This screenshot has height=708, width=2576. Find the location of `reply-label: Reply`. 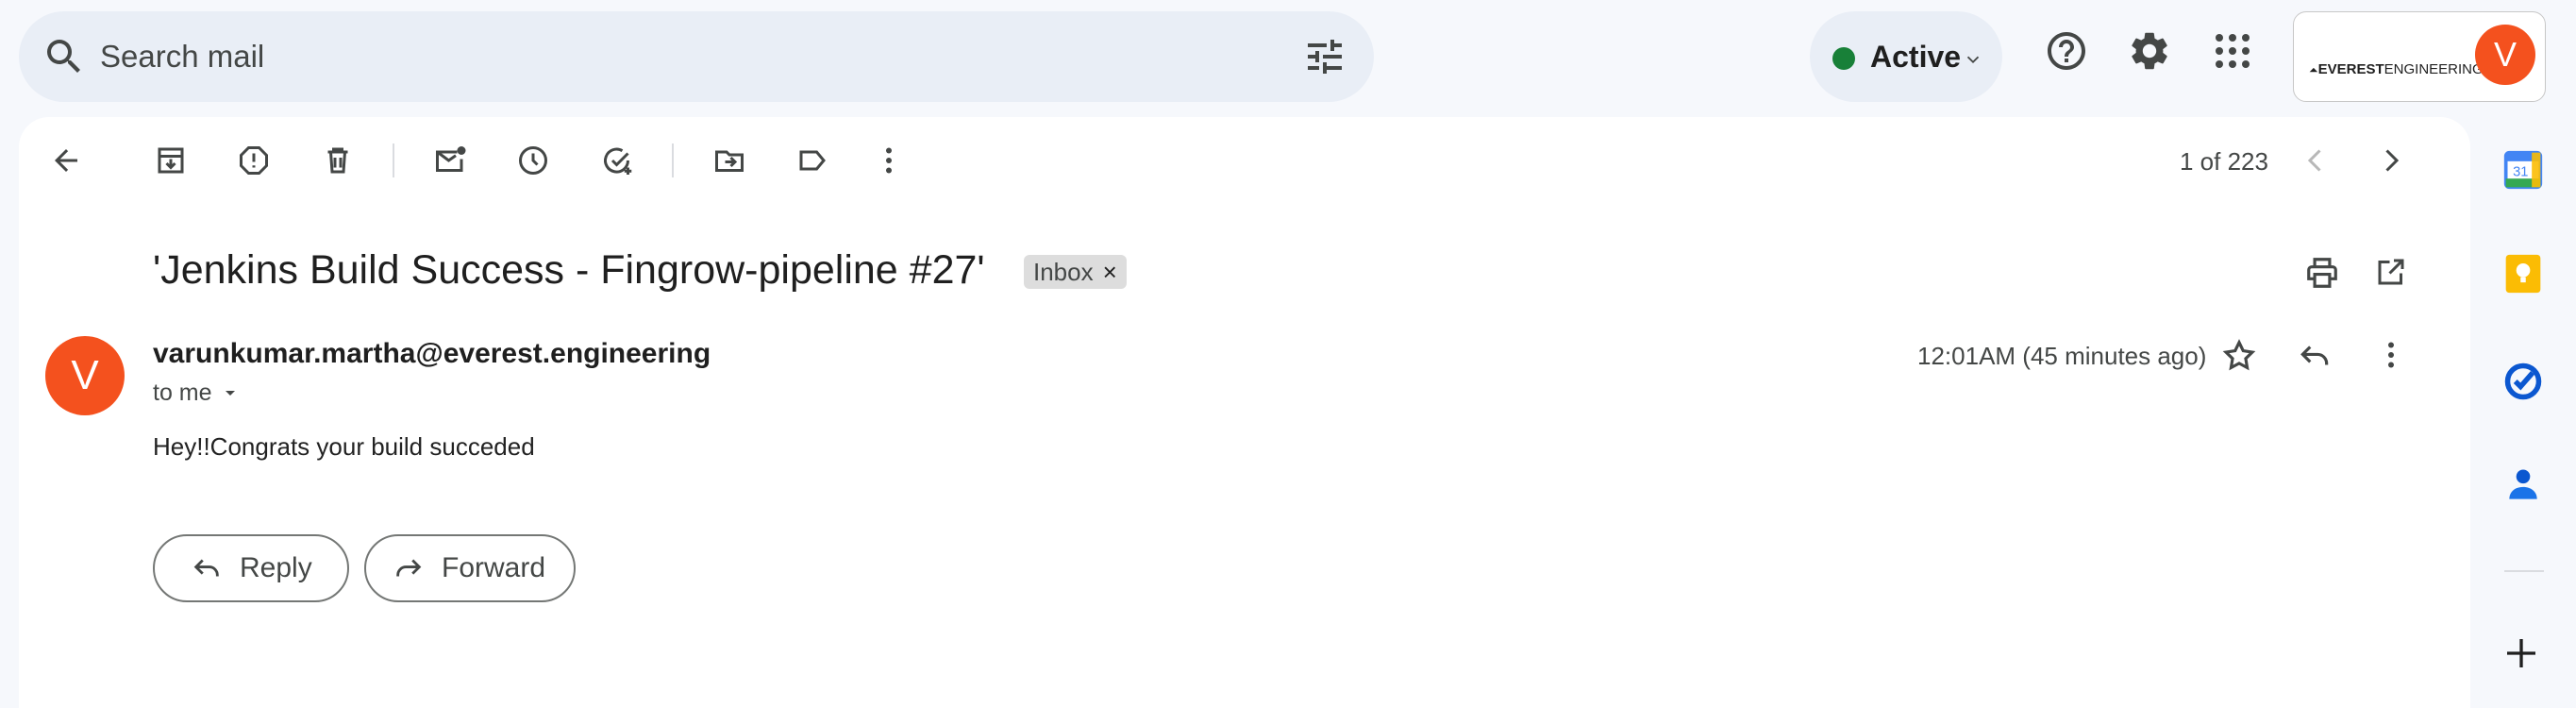

reply-label: Reply is located at coordinates (276, 567).